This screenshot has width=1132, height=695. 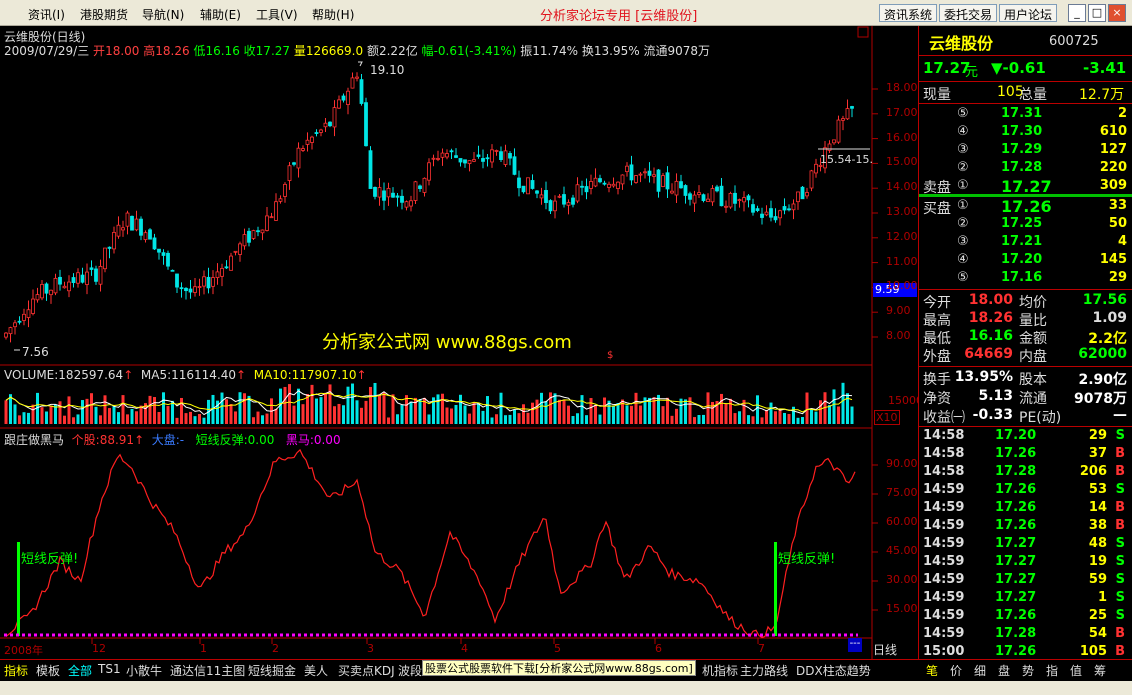 I want to click on panel-tab-2: 细, so click(x=980, y=670).